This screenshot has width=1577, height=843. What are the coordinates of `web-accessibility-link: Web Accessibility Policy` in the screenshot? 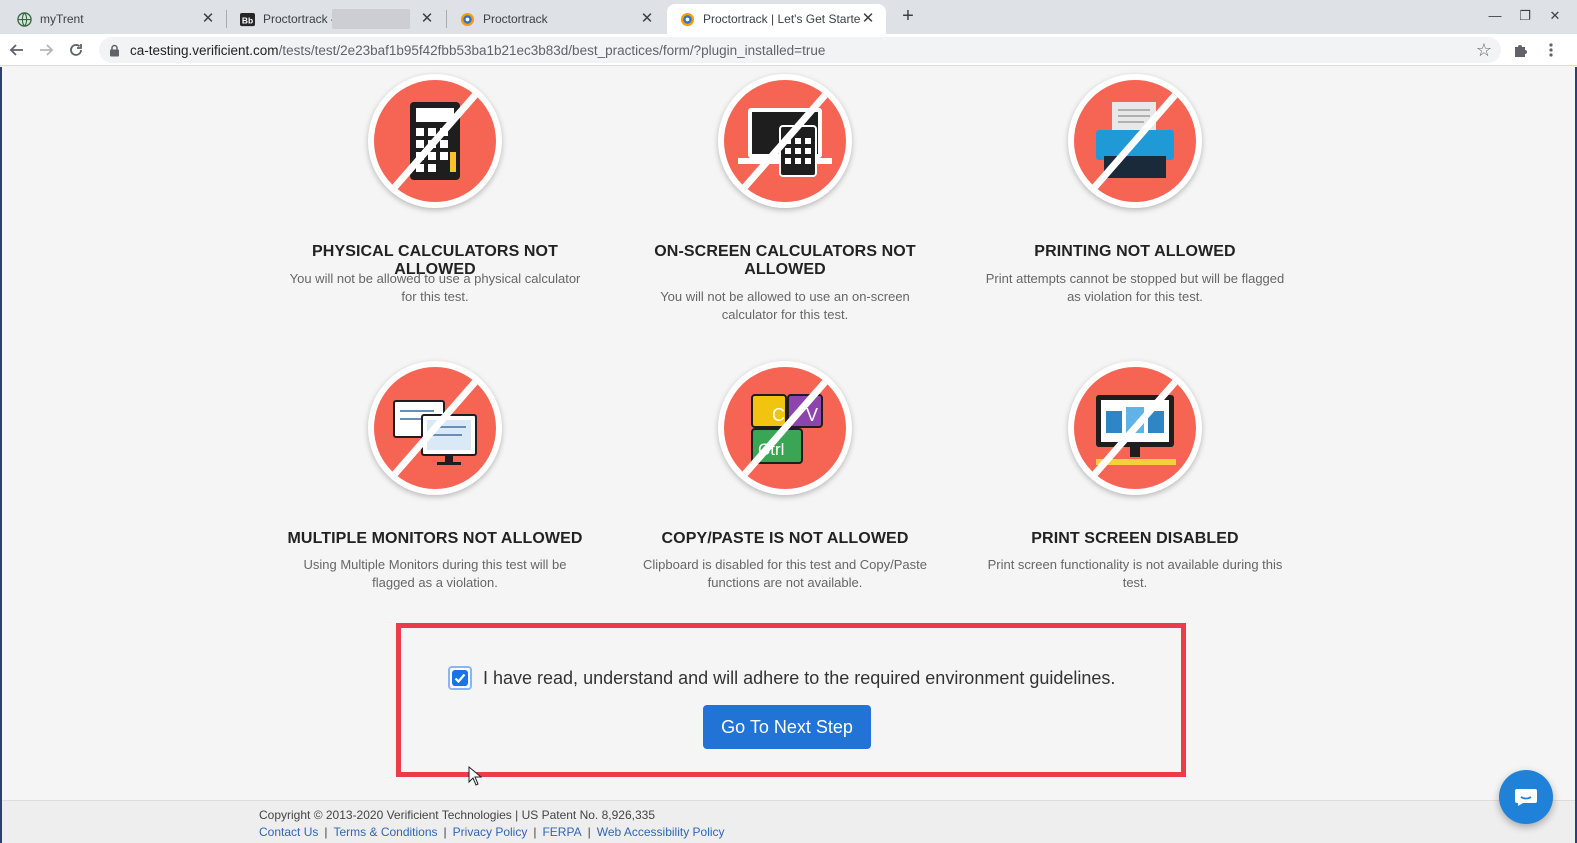 It's located at (661, 832).